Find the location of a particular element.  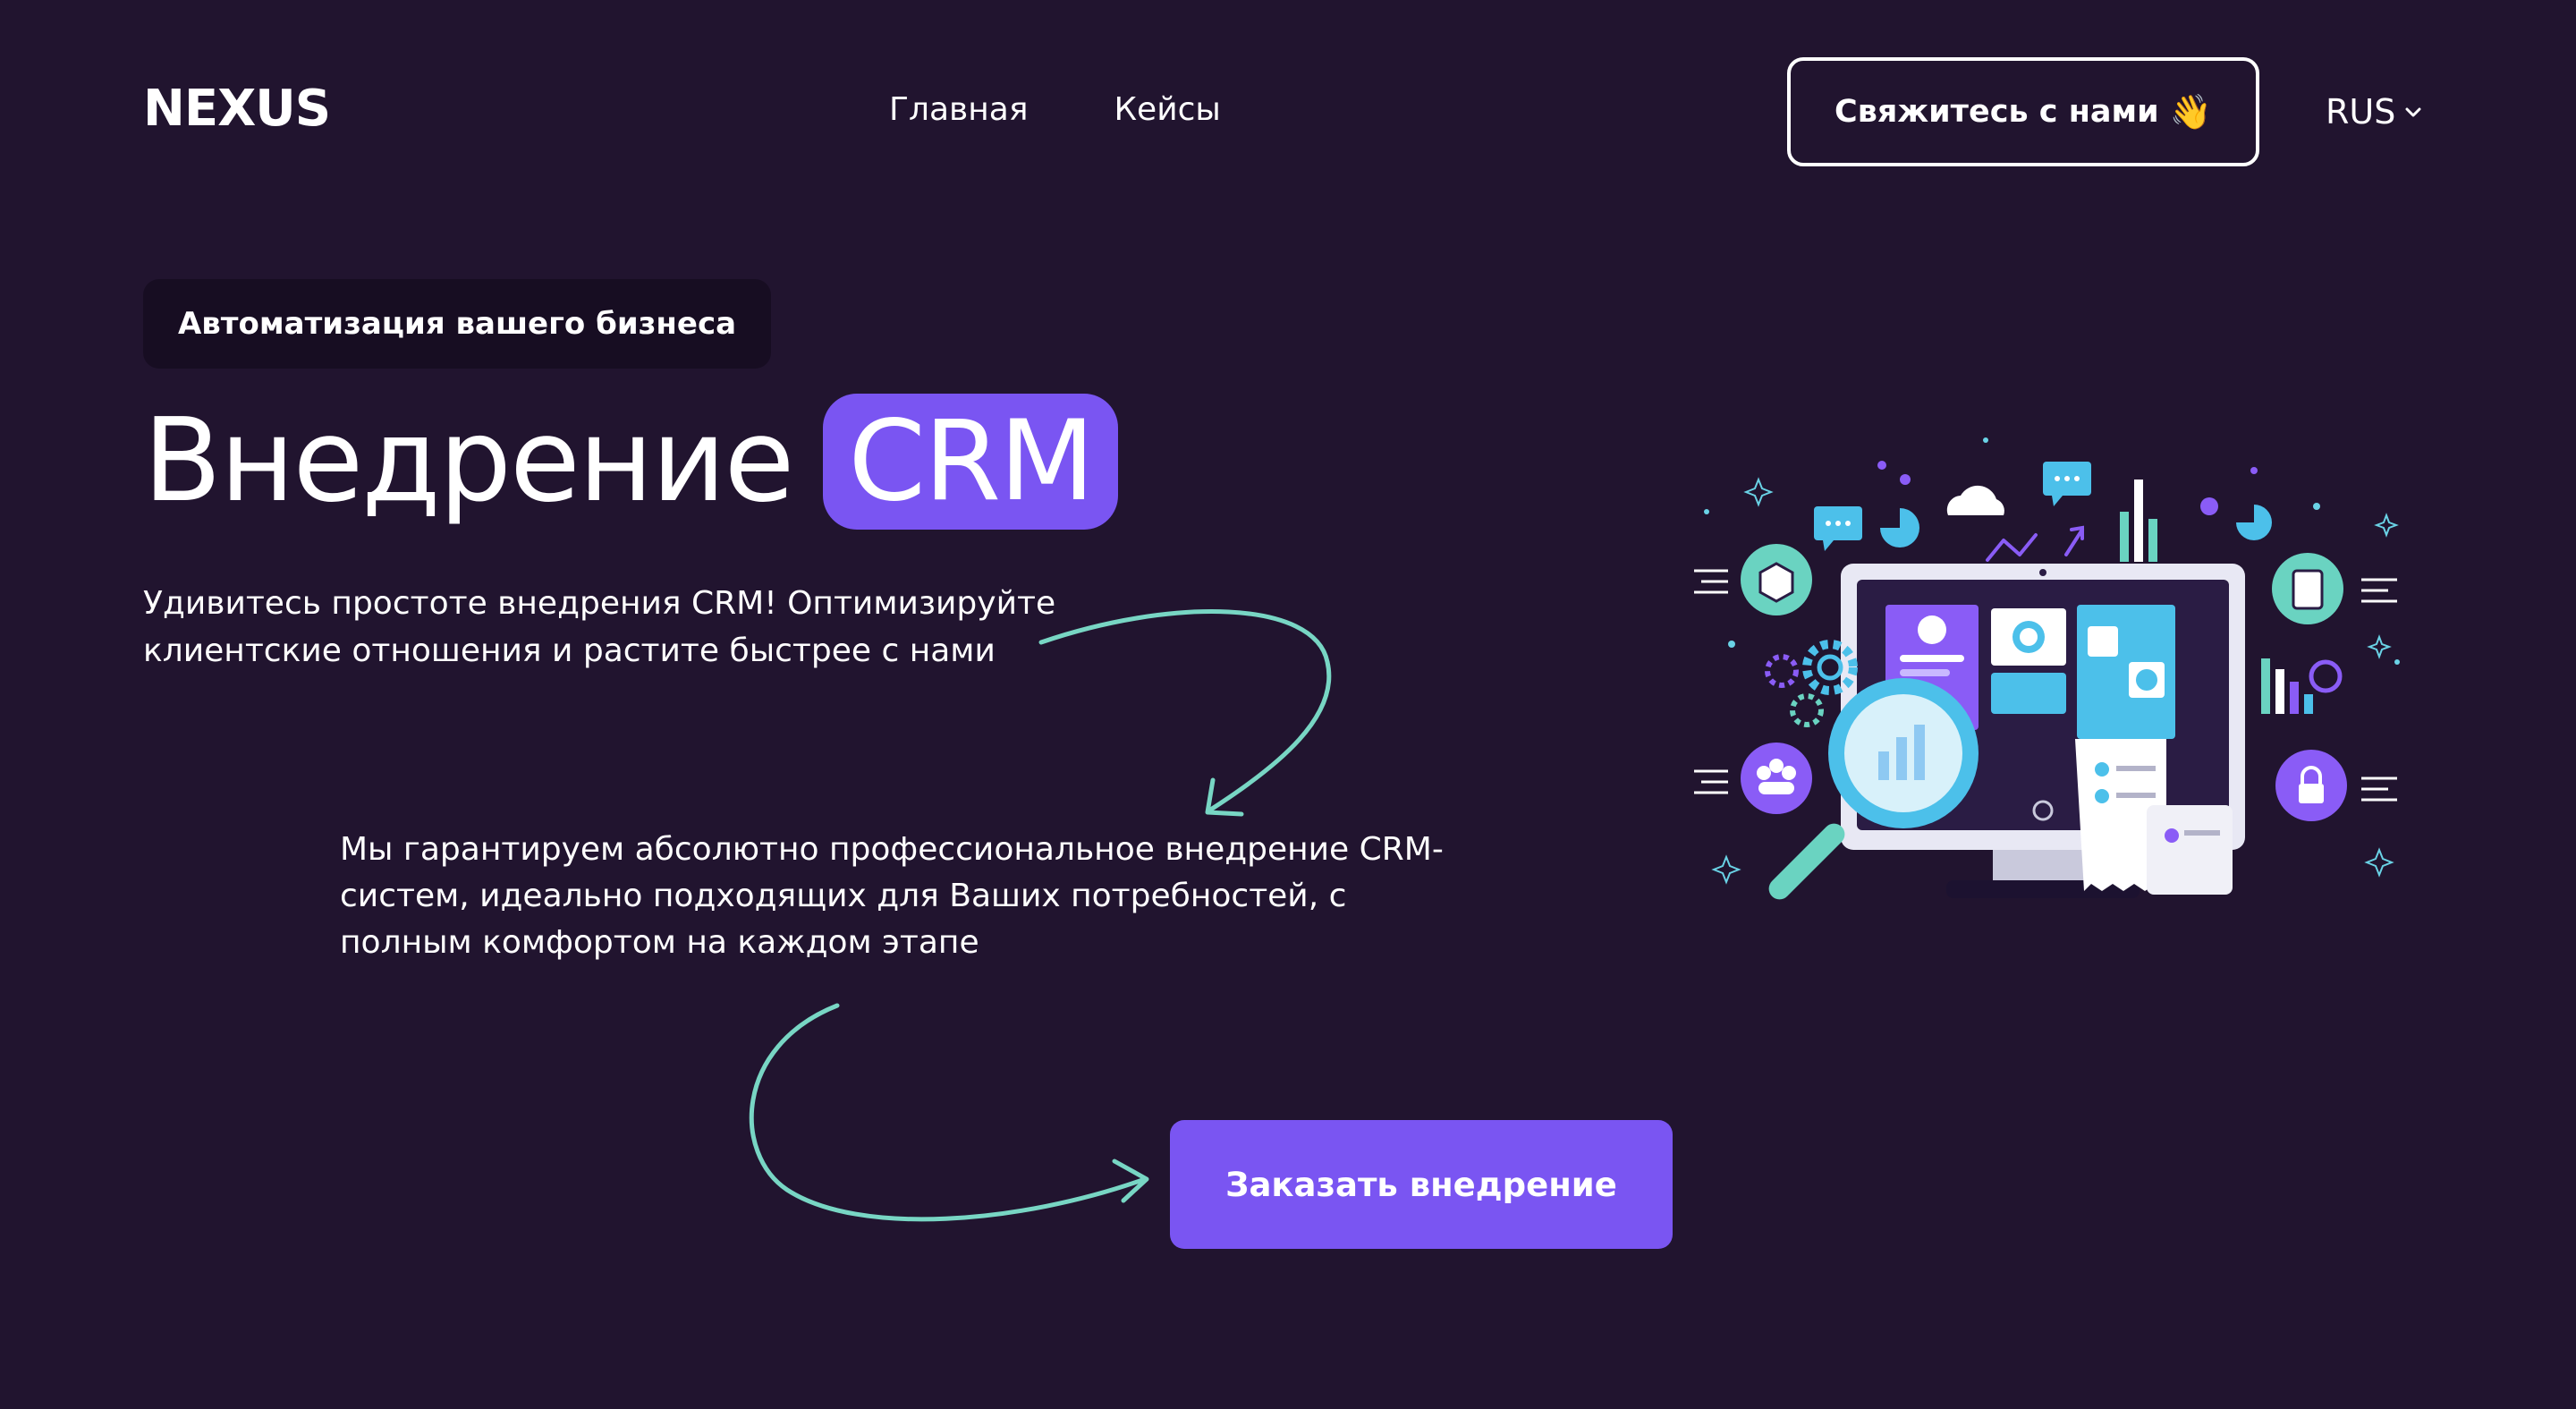

hero-title-highlight: CRM is located at coordinates (971, 462).